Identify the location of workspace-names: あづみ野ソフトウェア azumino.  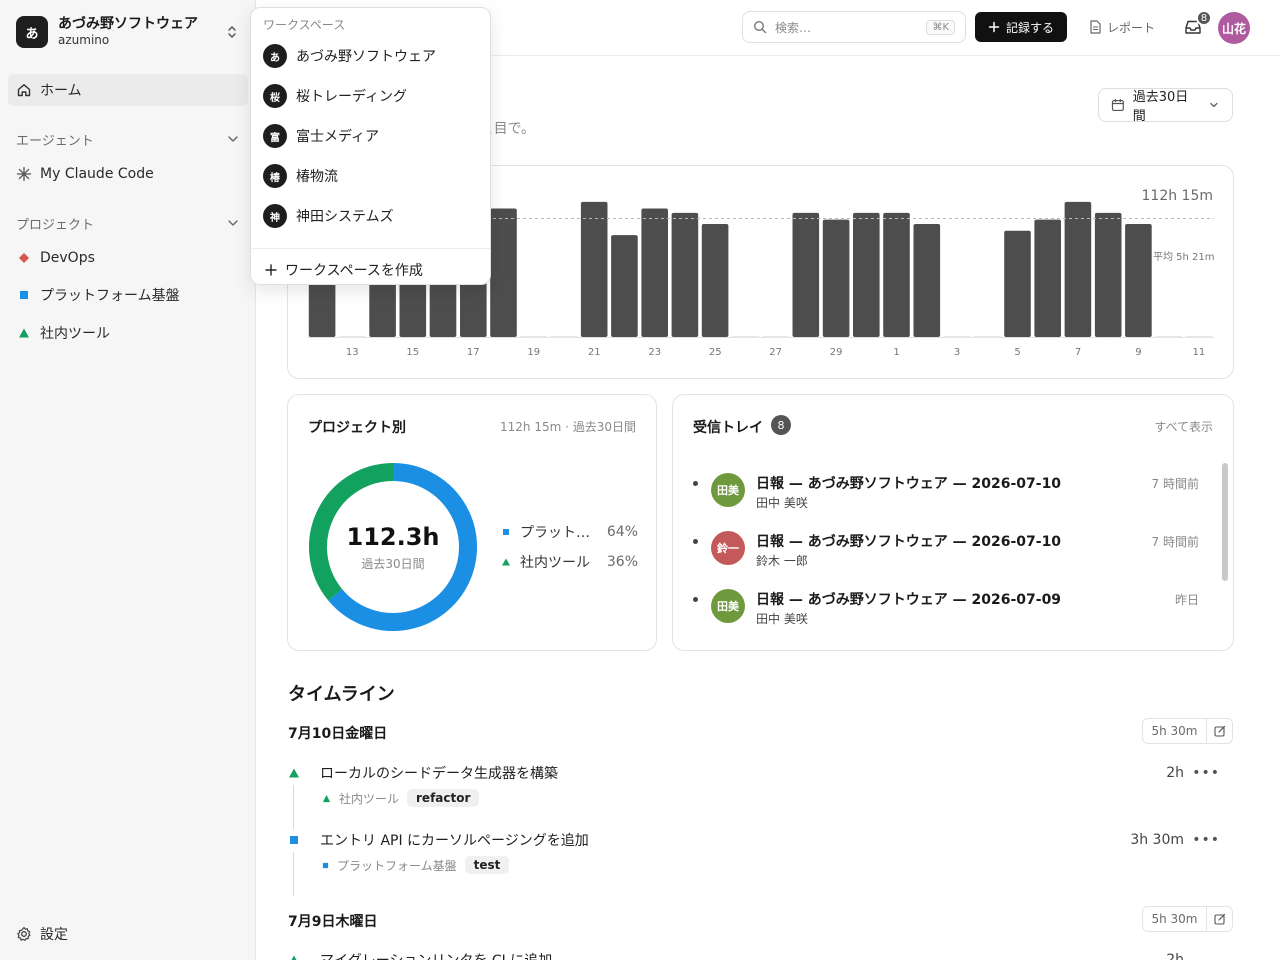
(141, 32).